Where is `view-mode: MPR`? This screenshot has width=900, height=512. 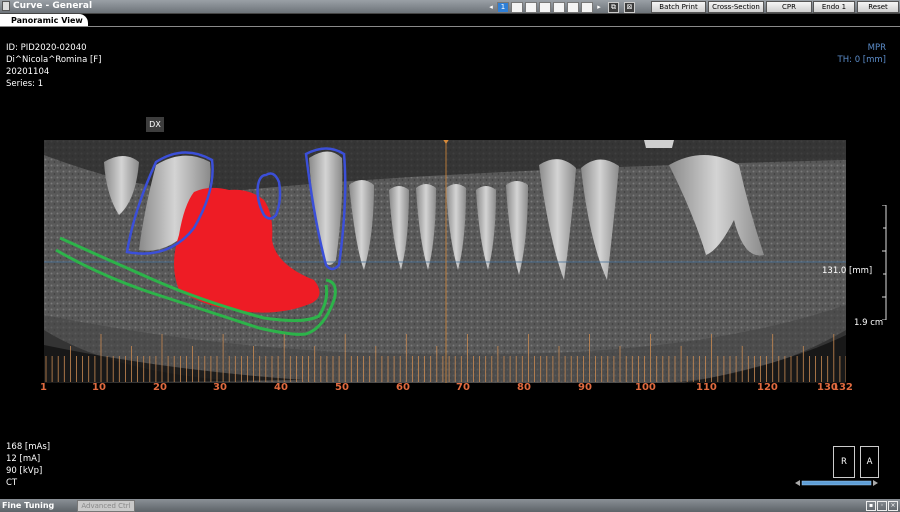 view-mode: MPR is located at coordinates (876, 48).